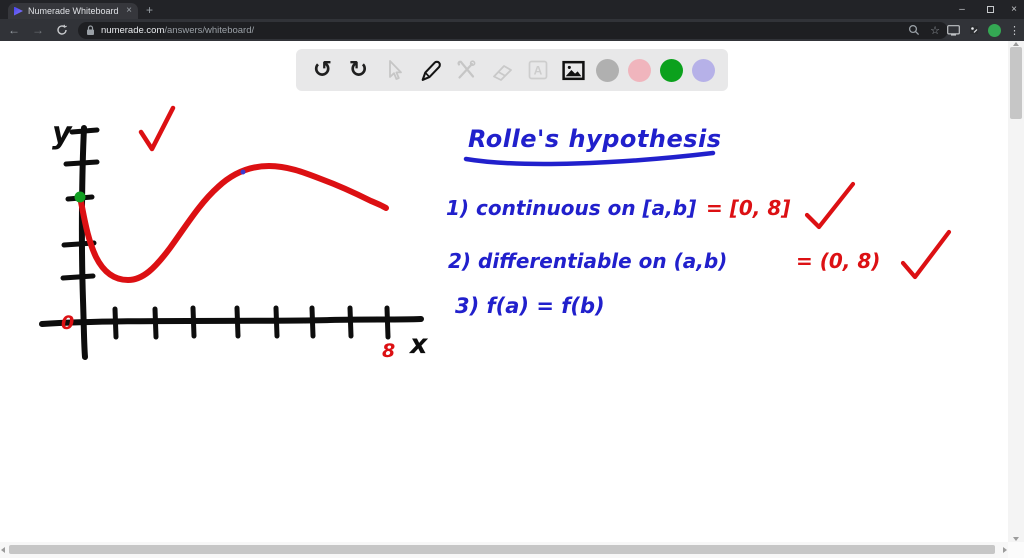 The width and height of the screenshot is (1024, 558). I want to click on select-tool-button, so click(394, 70).